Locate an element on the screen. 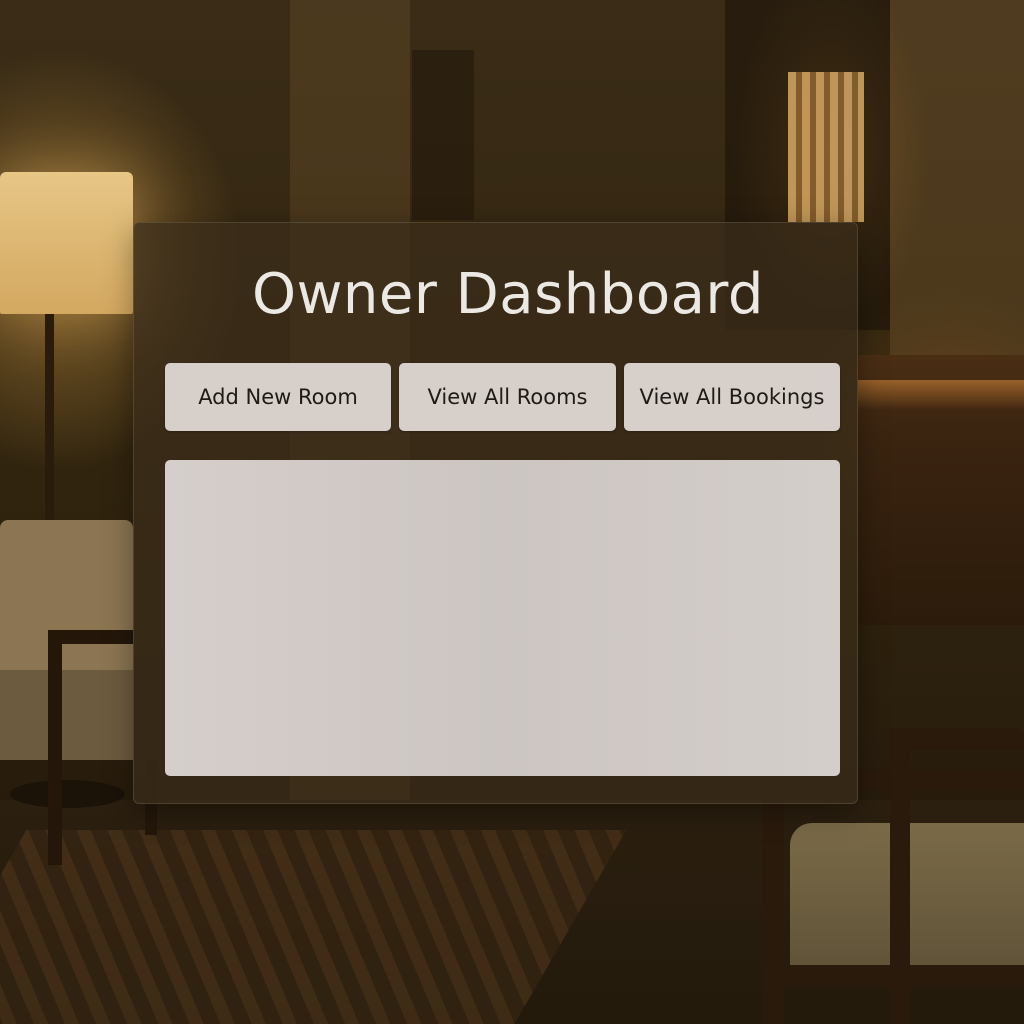 The width and height of the screenshot is (1024, 1024). background-lit-window is located at coordinates (826, 147).